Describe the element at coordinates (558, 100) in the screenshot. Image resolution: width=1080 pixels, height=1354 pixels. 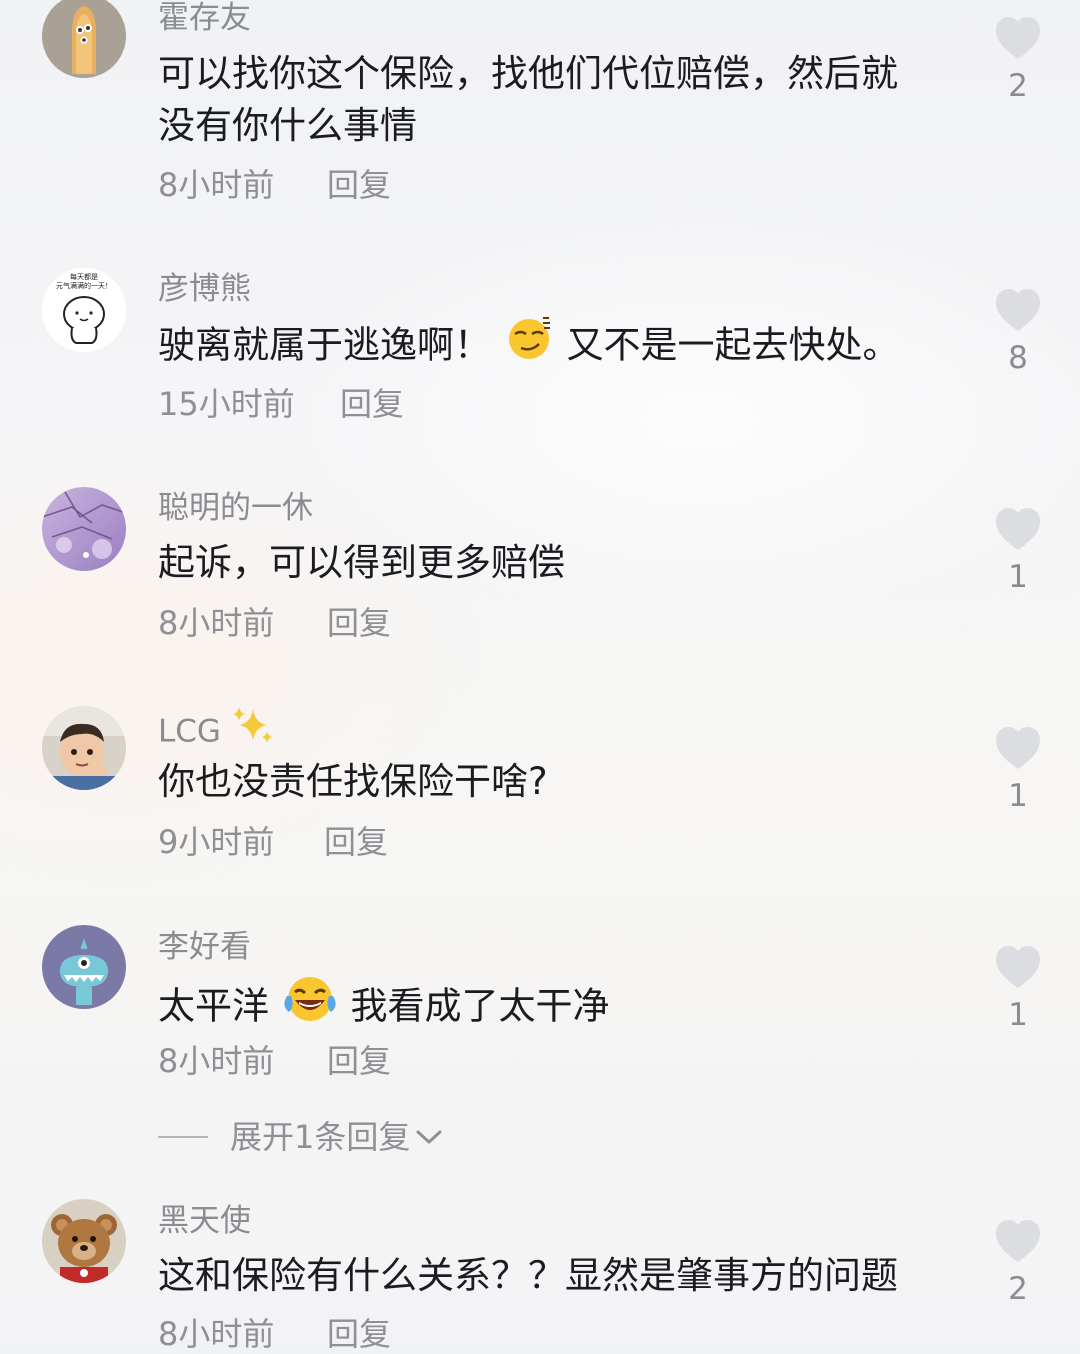
I see `comment-text: 可以找你这个保险，找他们代位赔偿，然后就 没有你什么事情` at that location.